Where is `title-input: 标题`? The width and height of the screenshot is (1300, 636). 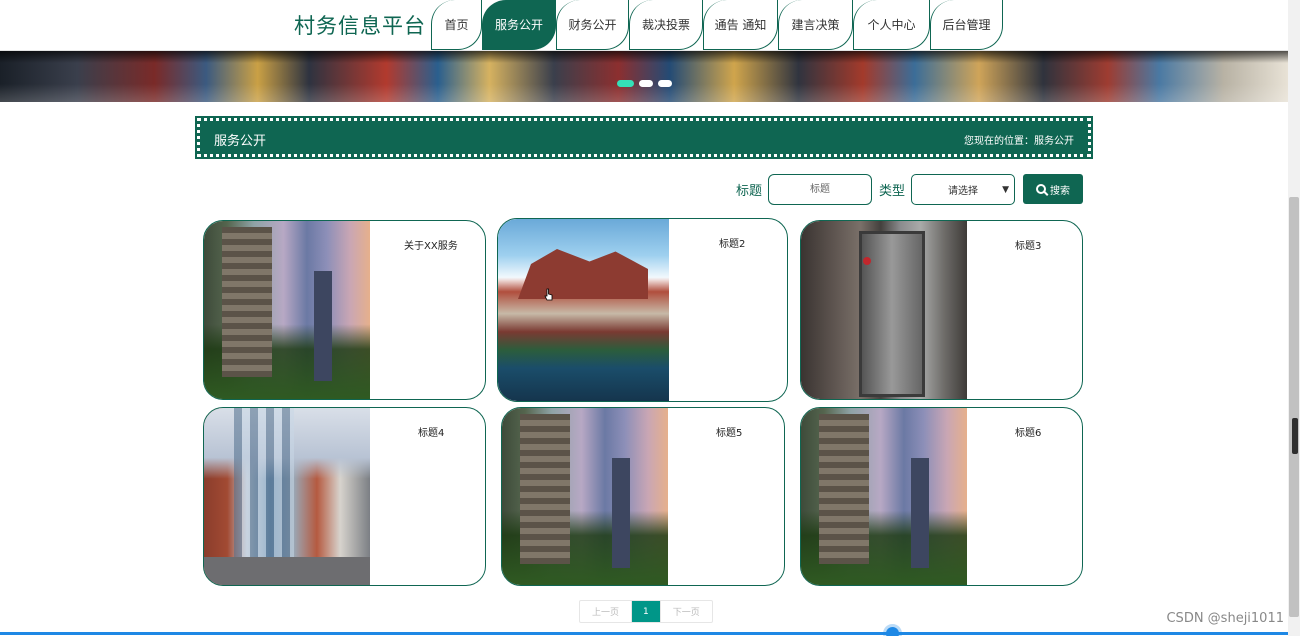
title-input: 标题 is located at coordinates (820, 189).